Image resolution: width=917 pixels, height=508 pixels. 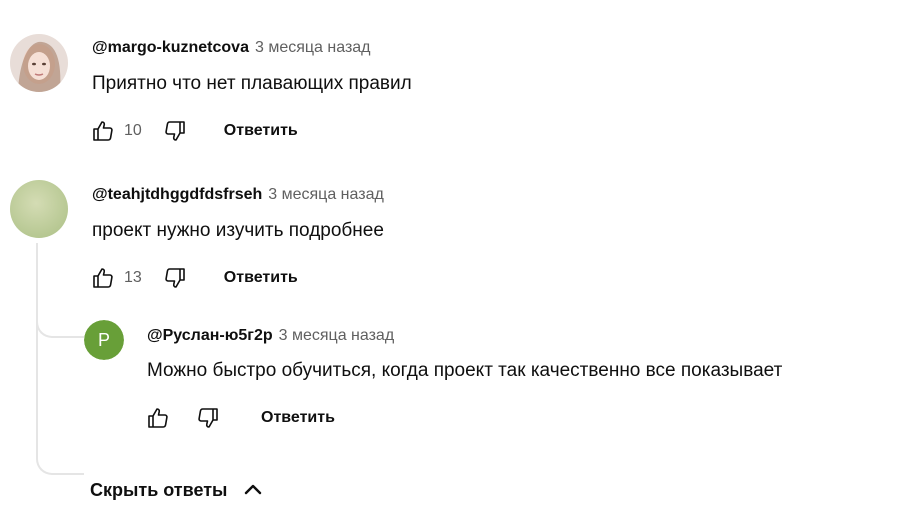 I want to click on reply-timestamp: 3 месяца назад, so click(x=337, y=335).